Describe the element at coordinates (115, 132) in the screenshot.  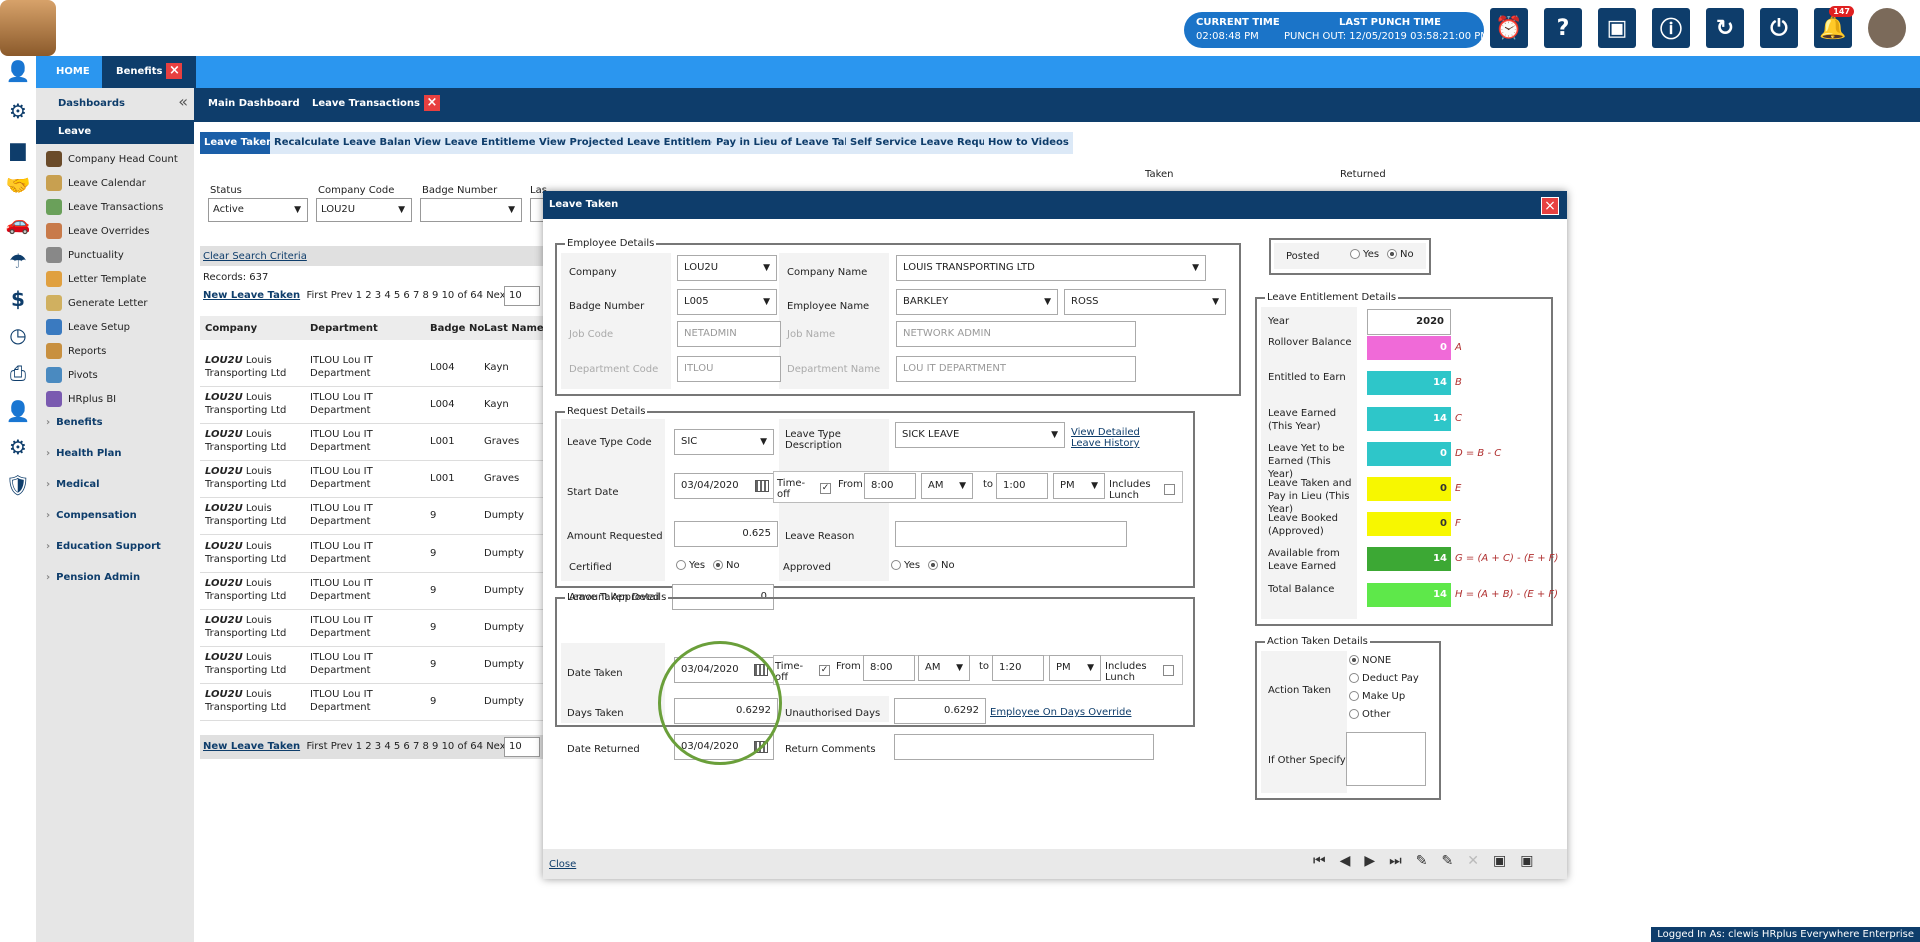
I see `sidebar-leave-header: Leave` at that location.